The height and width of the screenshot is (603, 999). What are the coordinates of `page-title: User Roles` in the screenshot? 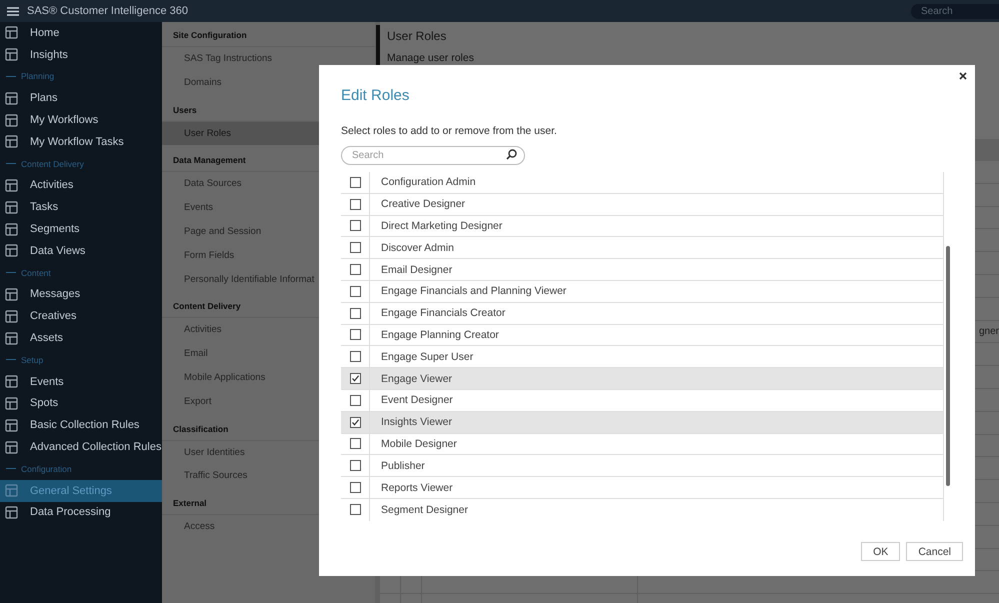 It's located at (417, 35).